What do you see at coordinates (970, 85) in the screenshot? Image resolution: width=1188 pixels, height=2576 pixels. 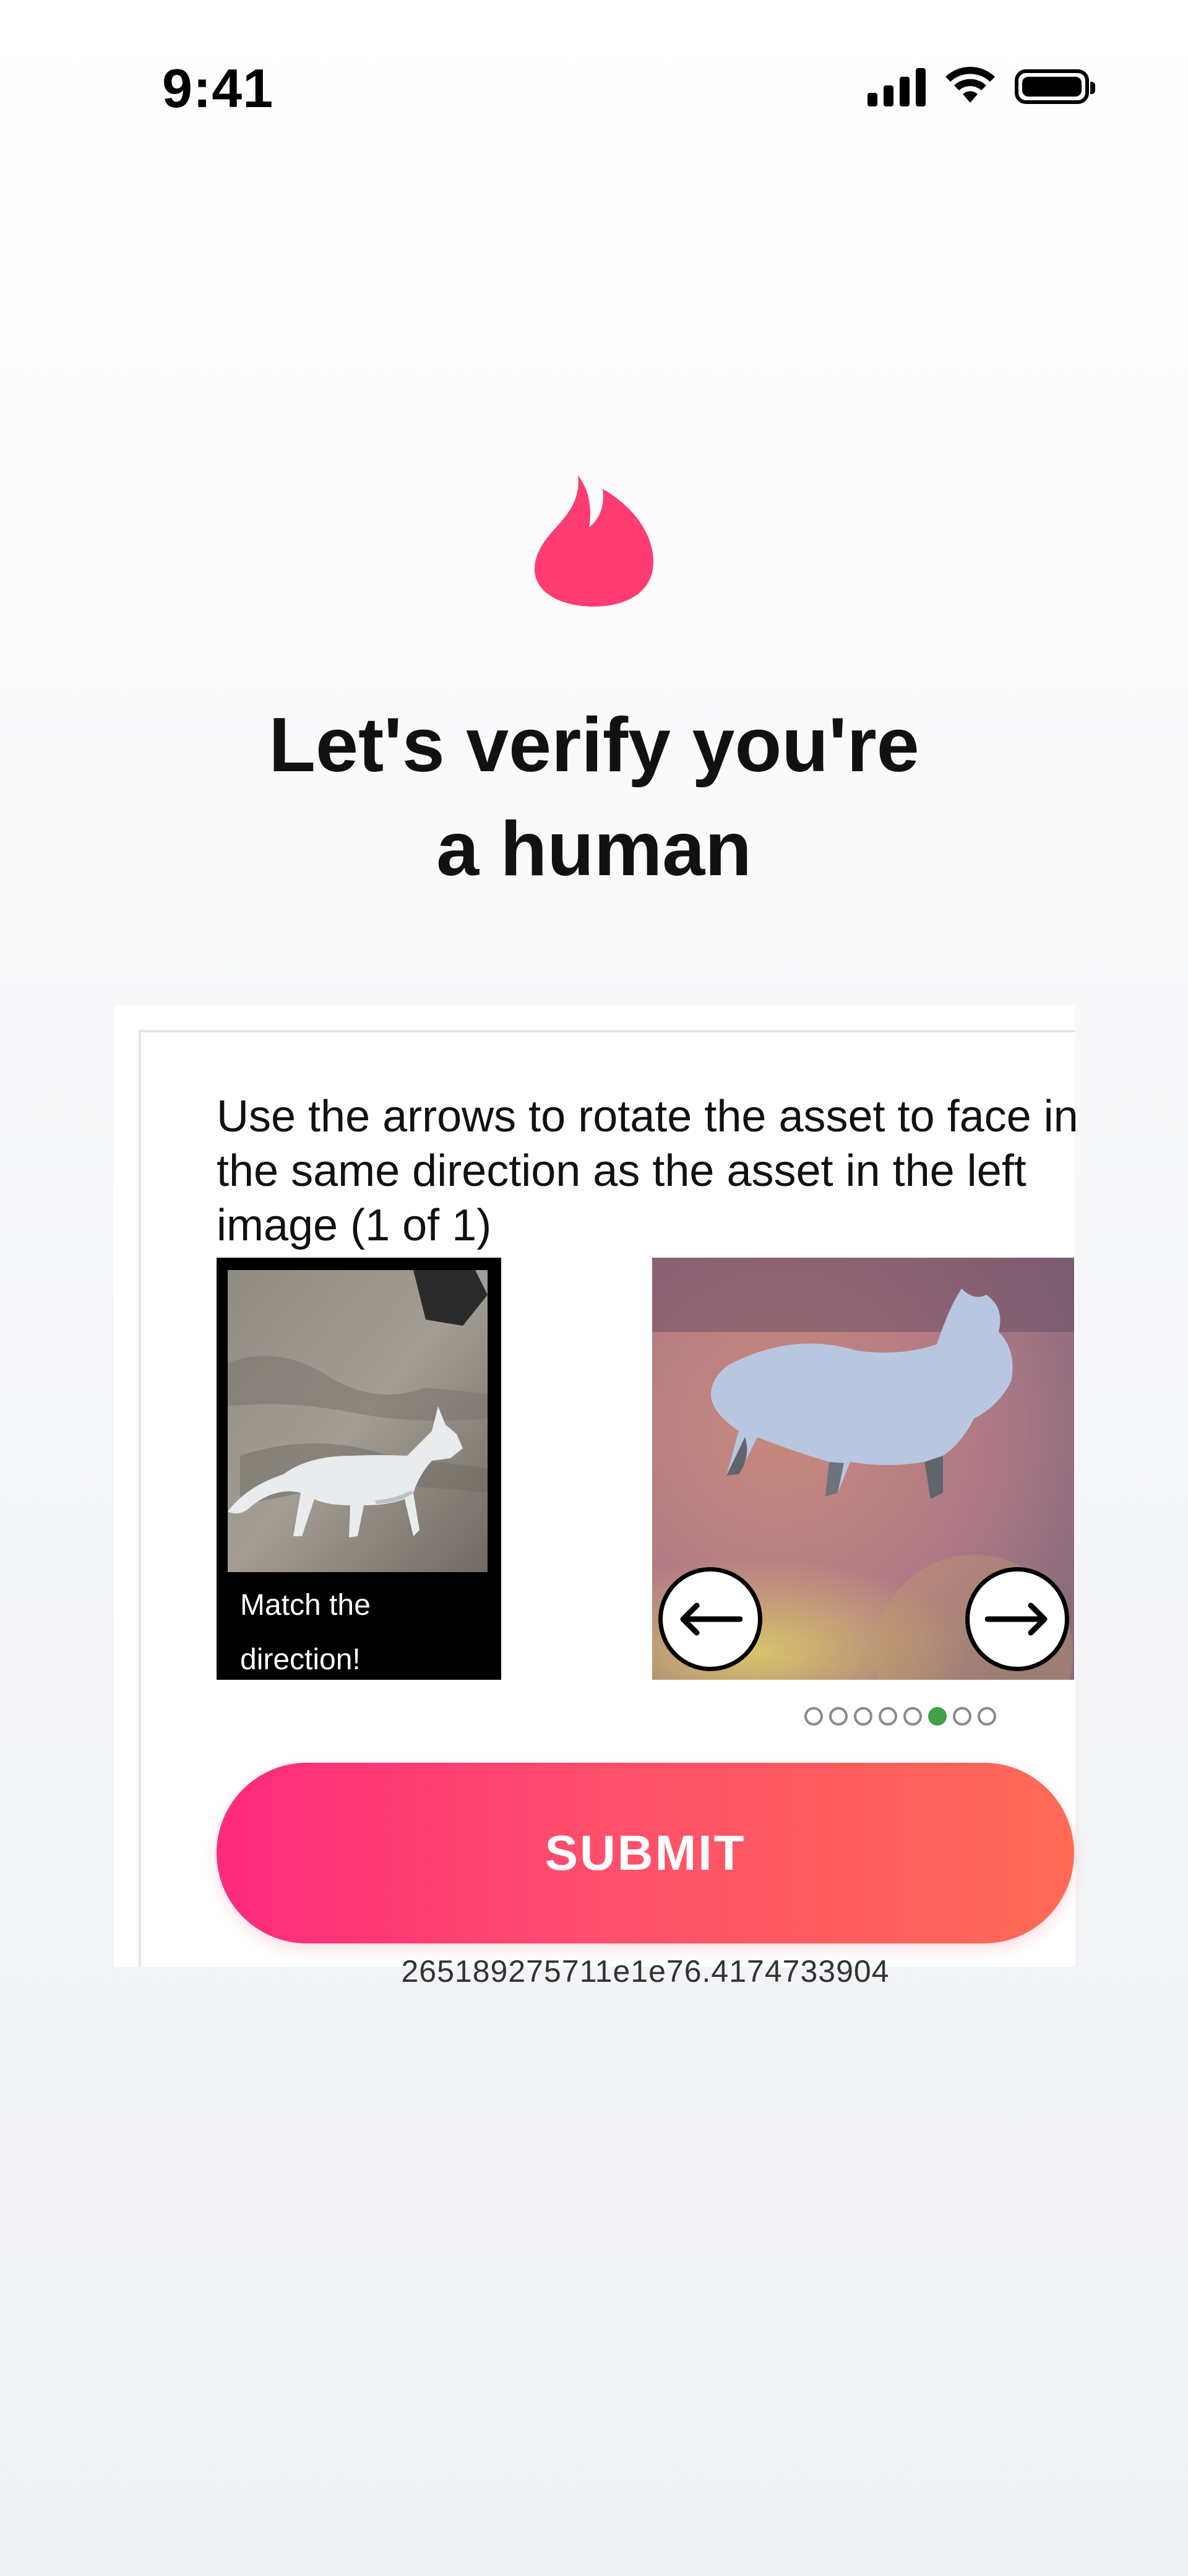 I see `wifi-icon` at bounding box center [970, 85].